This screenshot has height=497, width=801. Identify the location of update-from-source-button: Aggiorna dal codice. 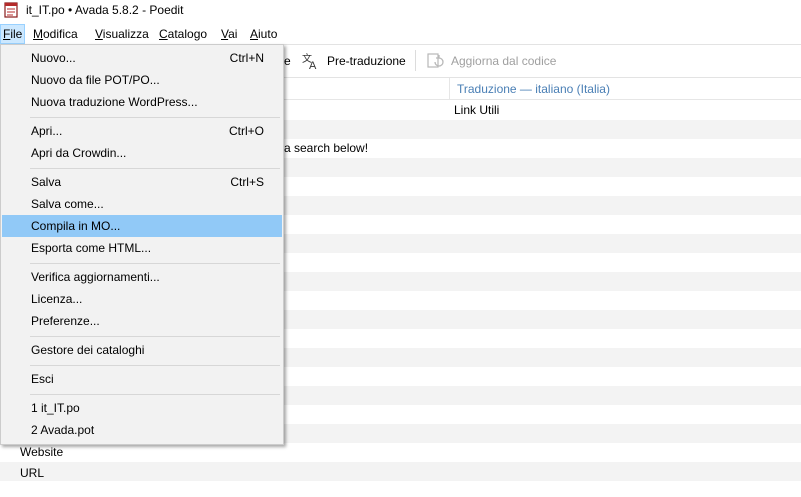
(491, 60).